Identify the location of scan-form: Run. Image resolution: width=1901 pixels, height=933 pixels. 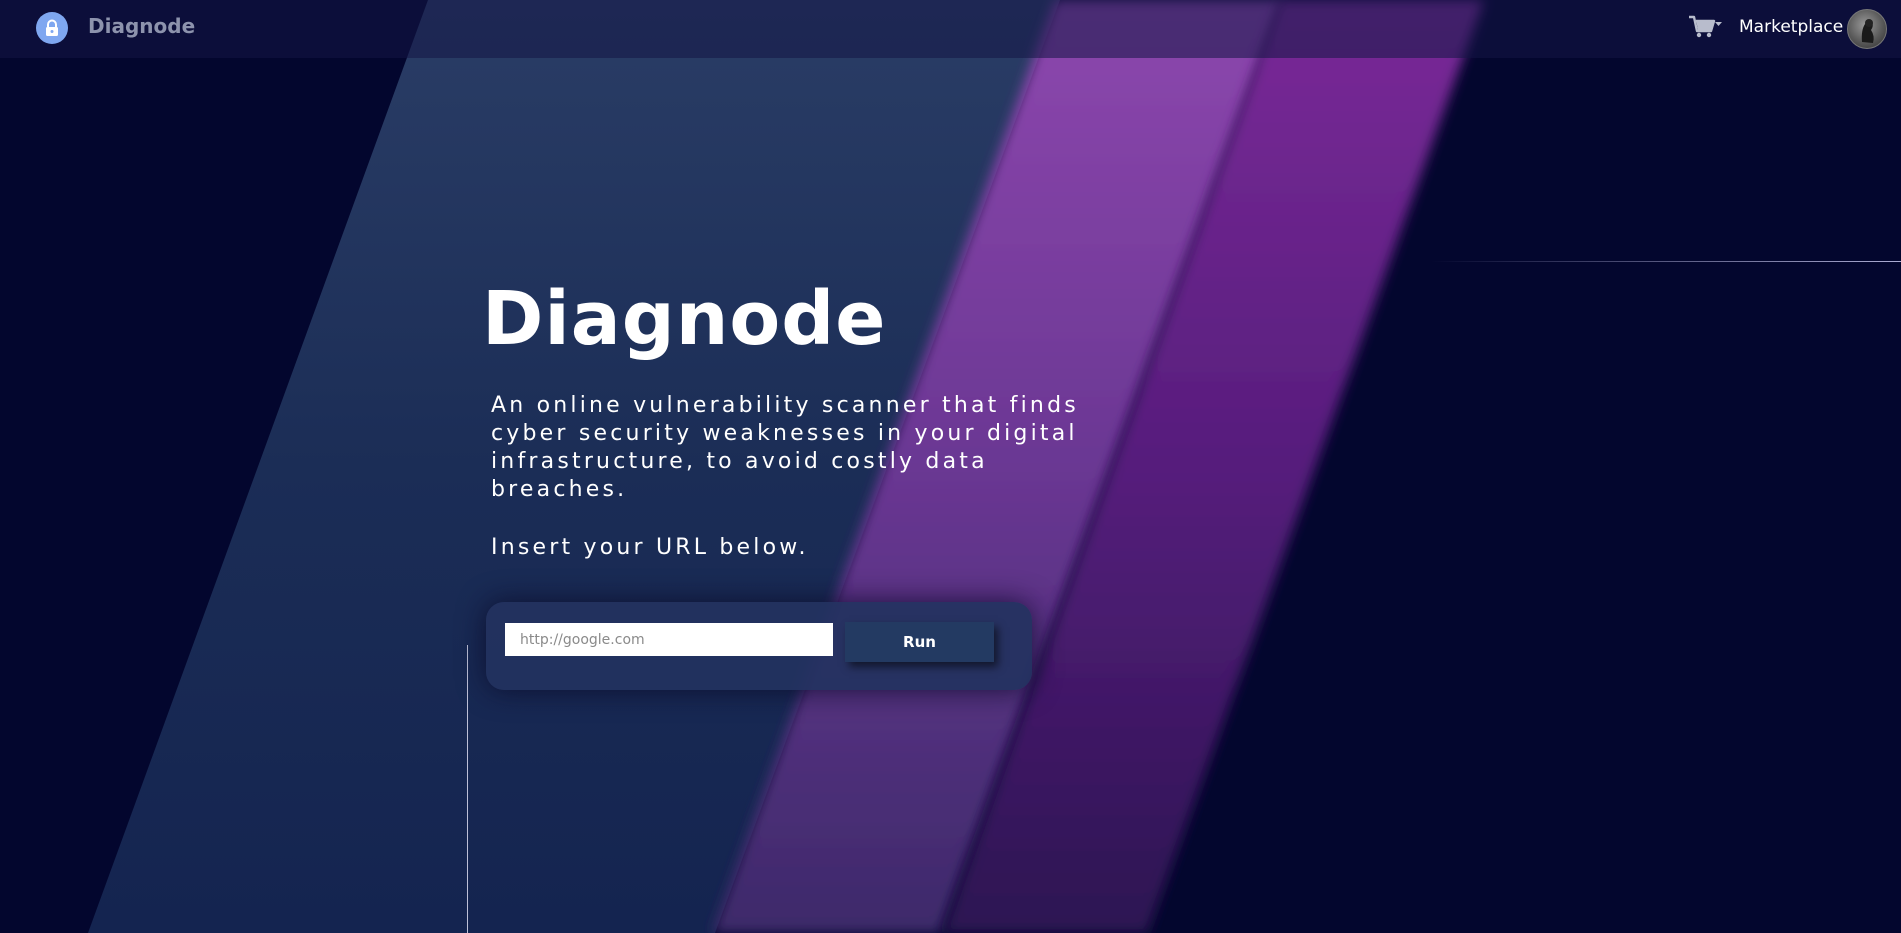
(759, 646).